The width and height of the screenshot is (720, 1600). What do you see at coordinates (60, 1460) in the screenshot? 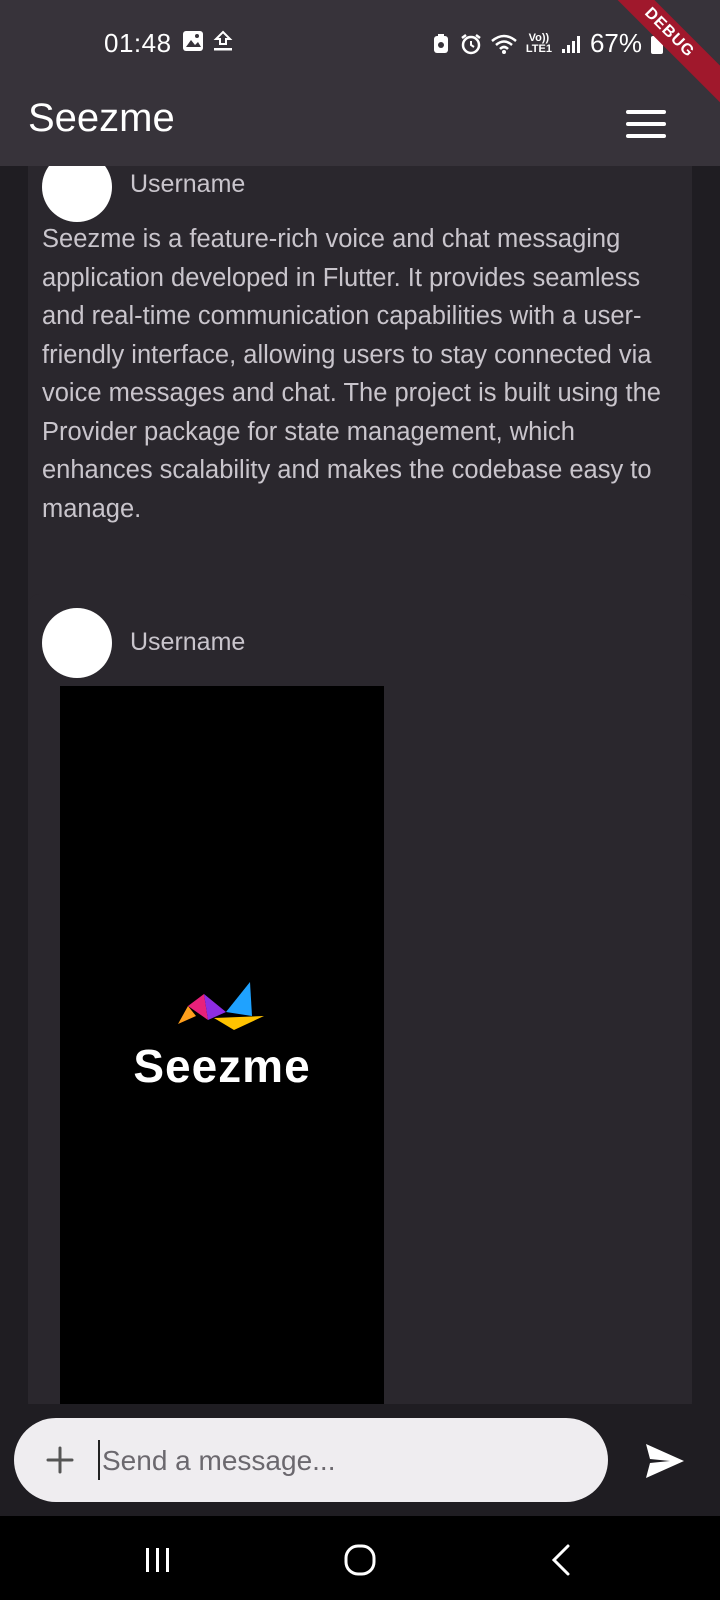
I see `plus-icon` at bounding box center [60, 1460].